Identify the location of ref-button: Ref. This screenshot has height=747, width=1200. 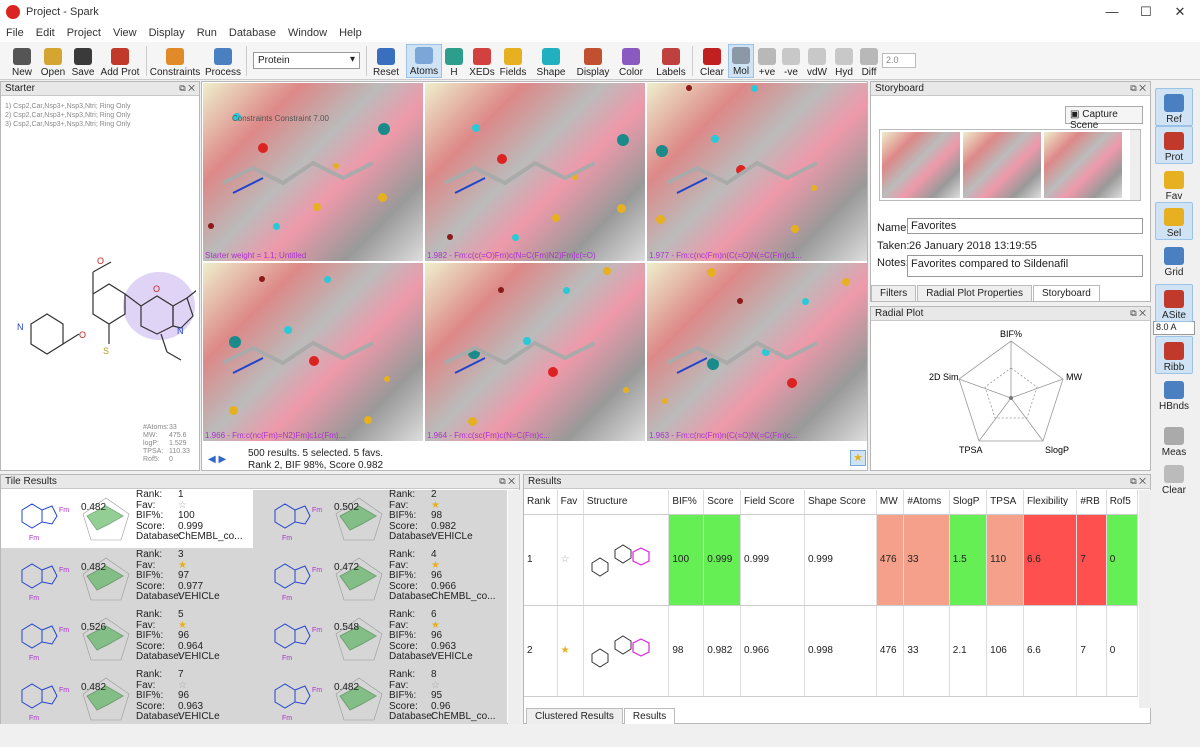
(1174, 107).